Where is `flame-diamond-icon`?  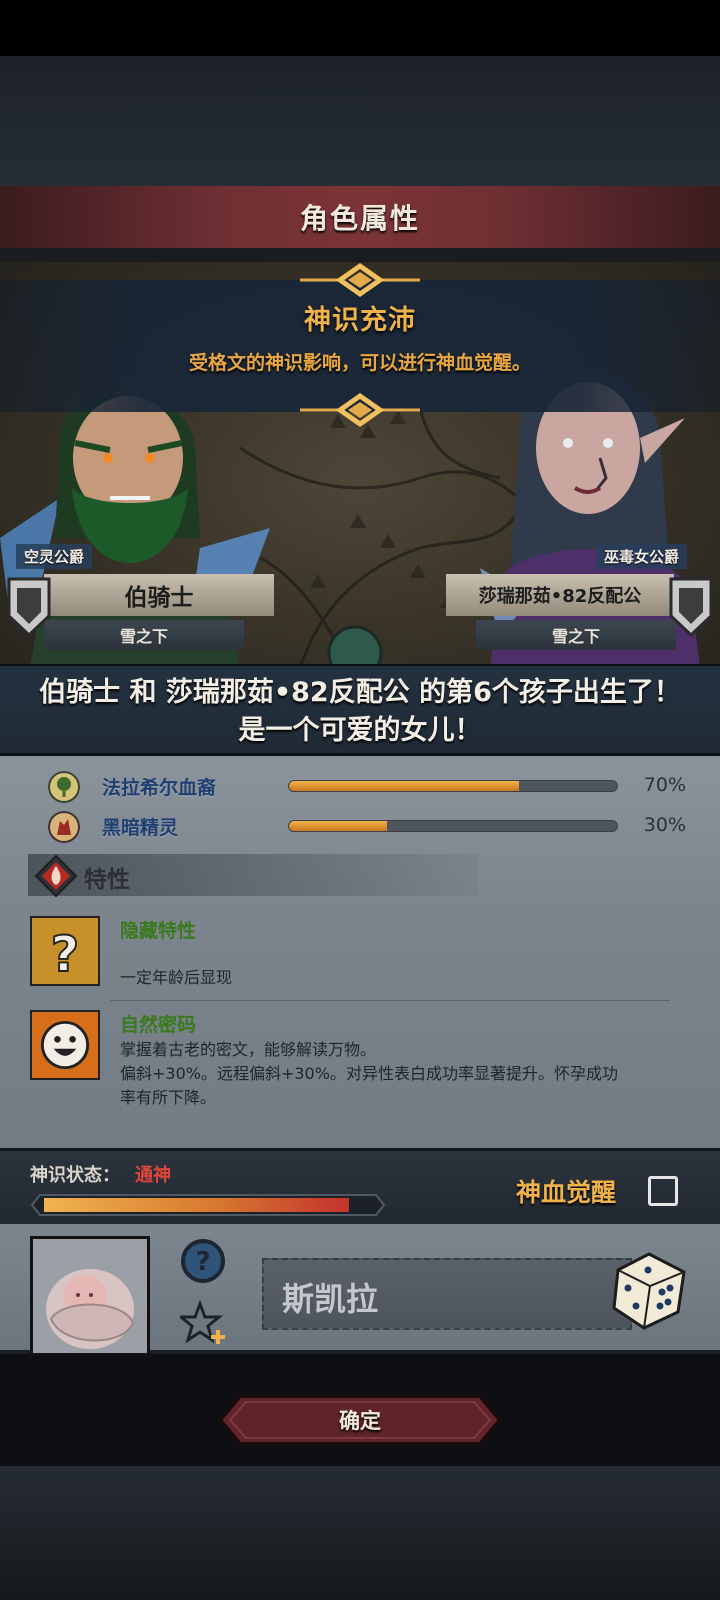
flame-diamond-icon is located at coordinates (56, 876).